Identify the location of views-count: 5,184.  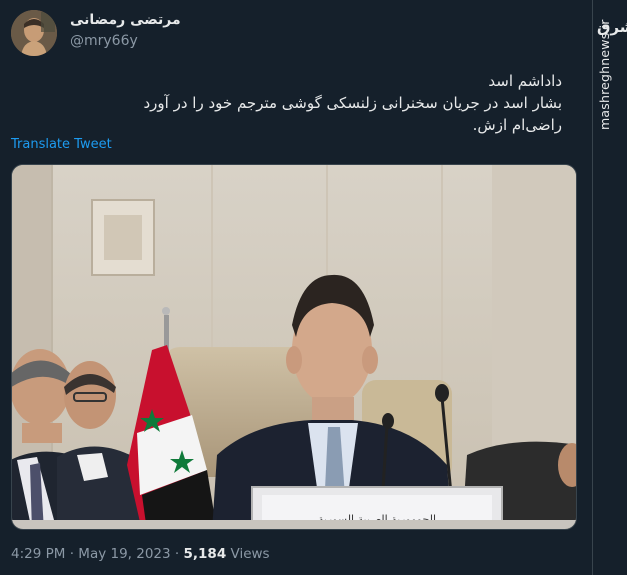
(205, 554).